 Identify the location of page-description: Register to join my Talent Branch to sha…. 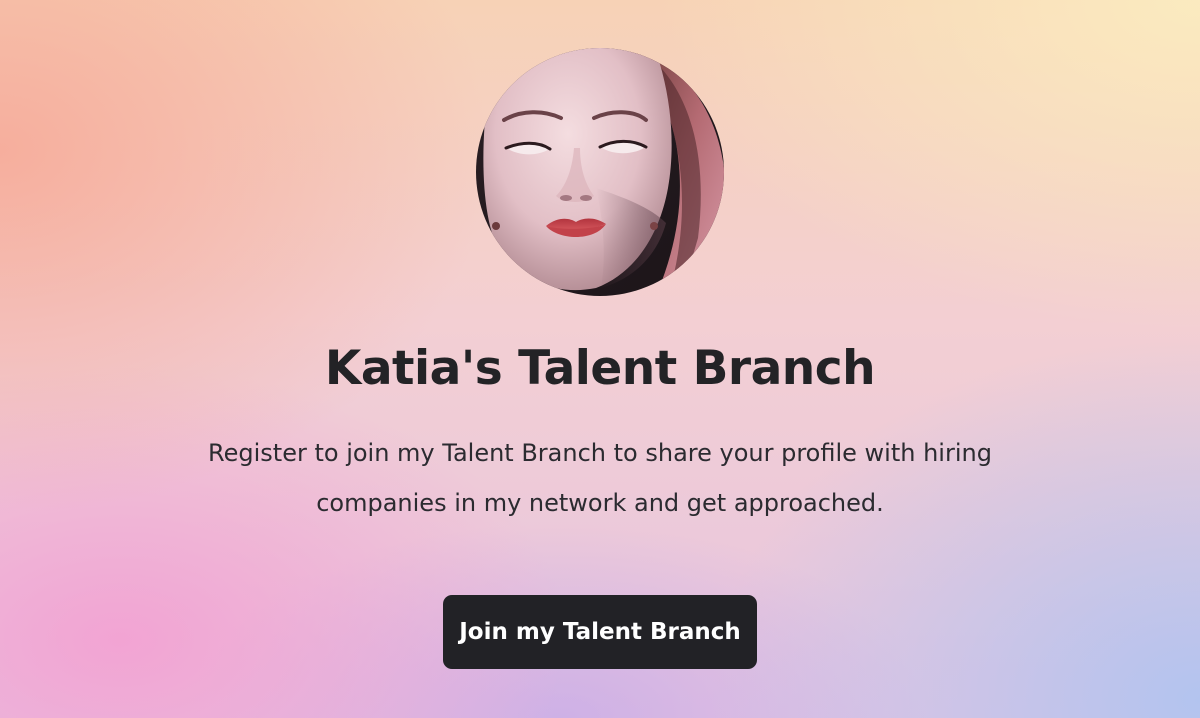
(600, 478).